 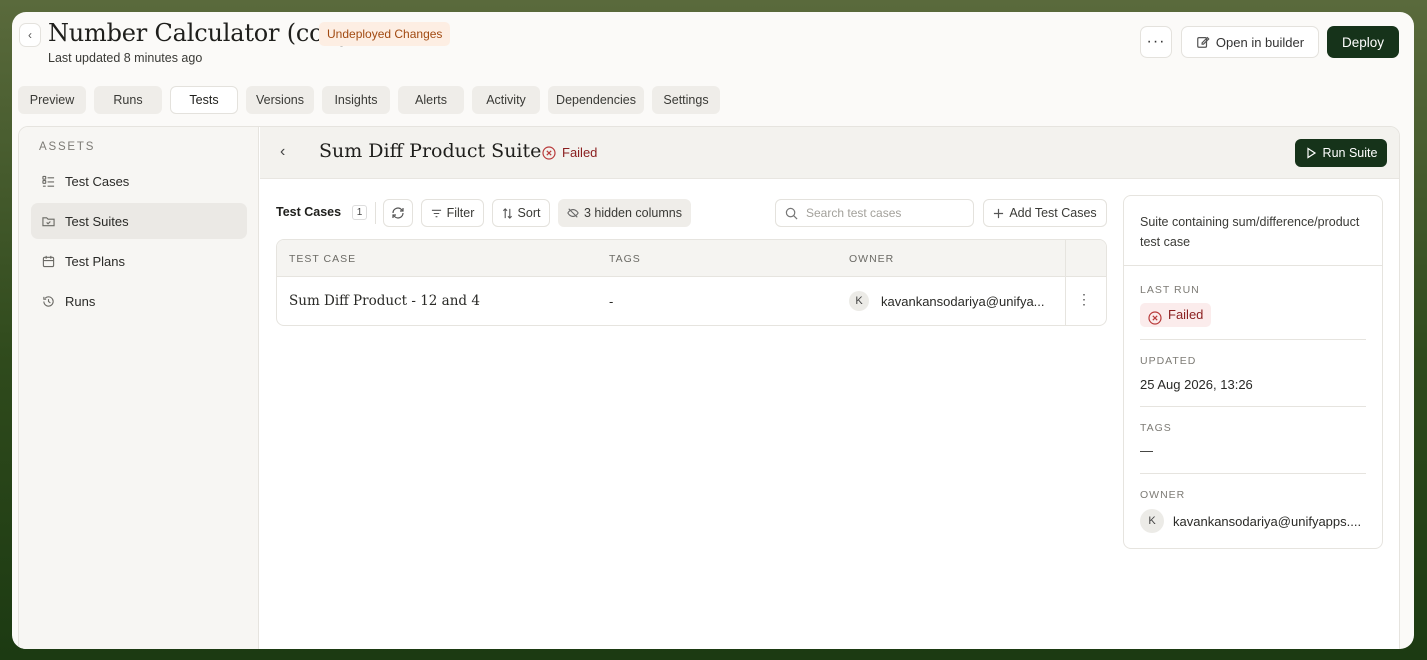 I want to click on hidden-columns-label: 3 hidden columns, so click(x=633, y=213).